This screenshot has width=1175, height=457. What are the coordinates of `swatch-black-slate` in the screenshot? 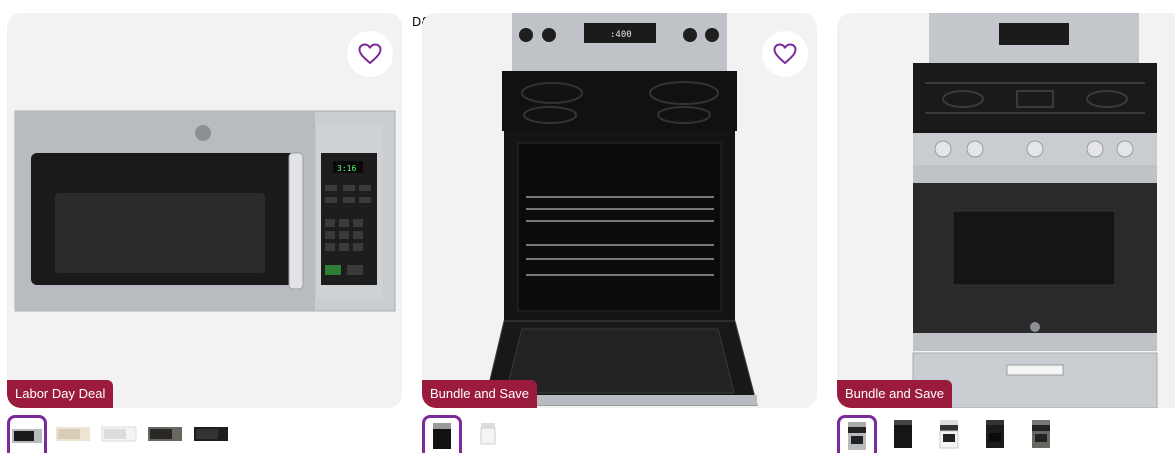 It's located at (995, 434).